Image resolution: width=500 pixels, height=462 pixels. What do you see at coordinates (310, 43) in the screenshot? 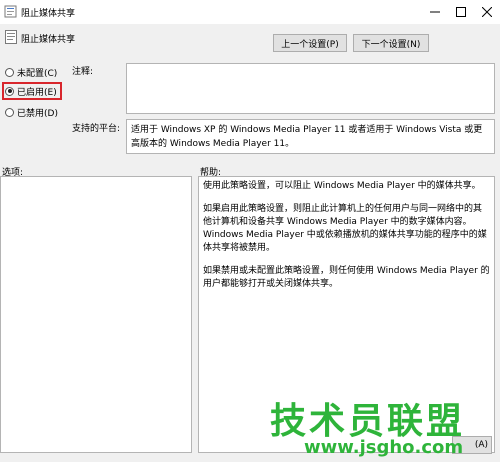
I see `previous-setting-button: 上一个设置(P)` at bounding box center [310, 43].